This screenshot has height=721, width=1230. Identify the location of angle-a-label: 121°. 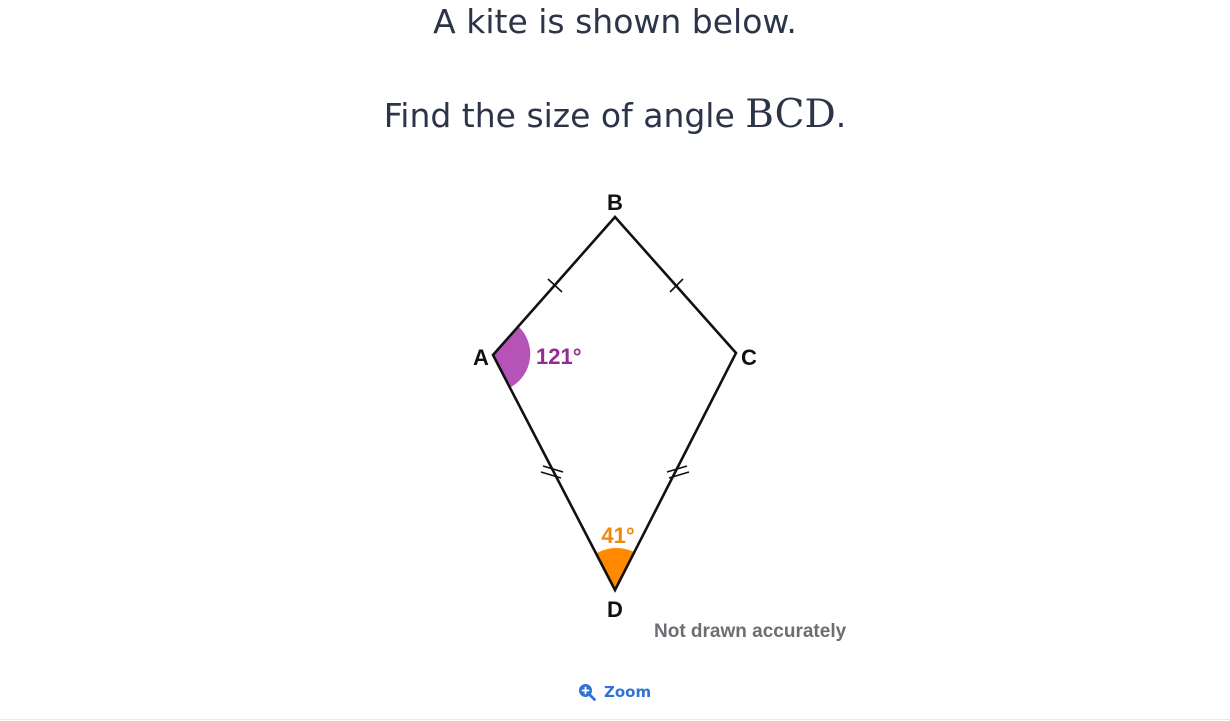
(559, 356).